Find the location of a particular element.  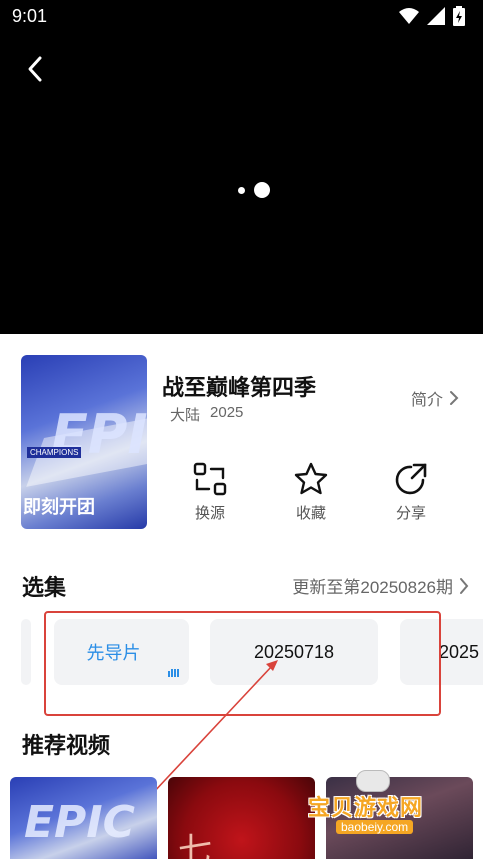

share-button: 分享 is located at coordinates (411, 491).